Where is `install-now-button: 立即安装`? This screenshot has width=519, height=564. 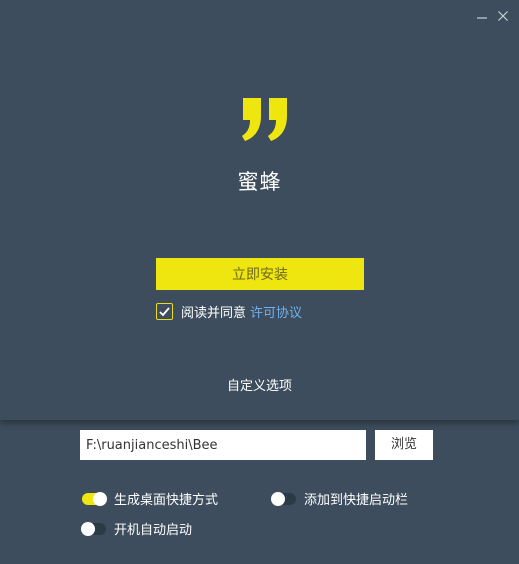 install-now-button: 立即安装 is located at coordinates (260, 274).